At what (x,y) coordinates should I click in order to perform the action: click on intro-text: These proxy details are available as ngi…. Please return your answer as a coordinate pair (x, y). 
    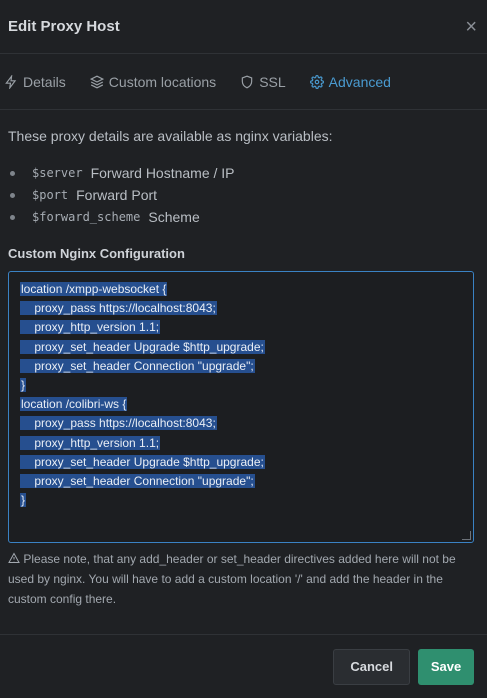
    Looking at the image, I should click on (170, 136).